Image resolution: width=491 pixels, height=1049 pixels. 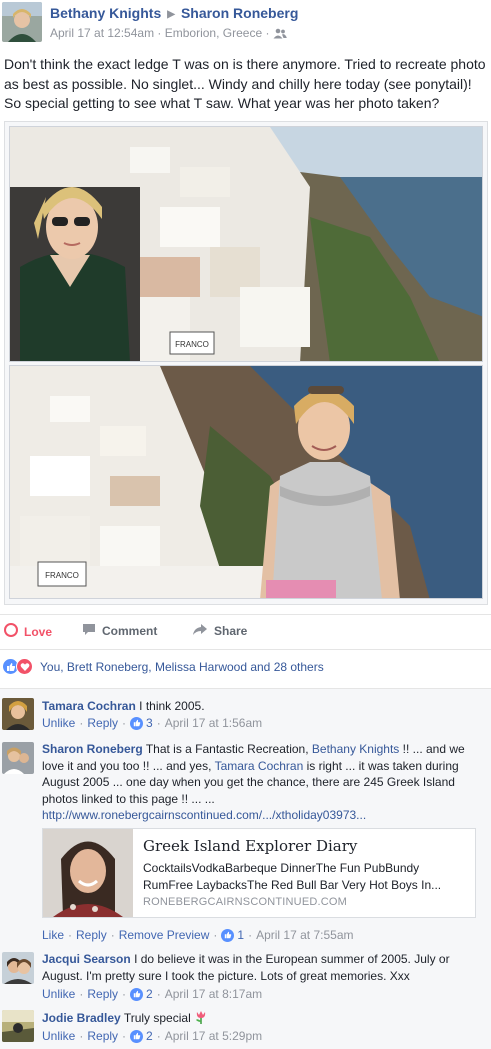 What do you see at coordinates (130, 631) in the screenshot?
I see `comment-label: Comment` at bounding box center [130, 631].